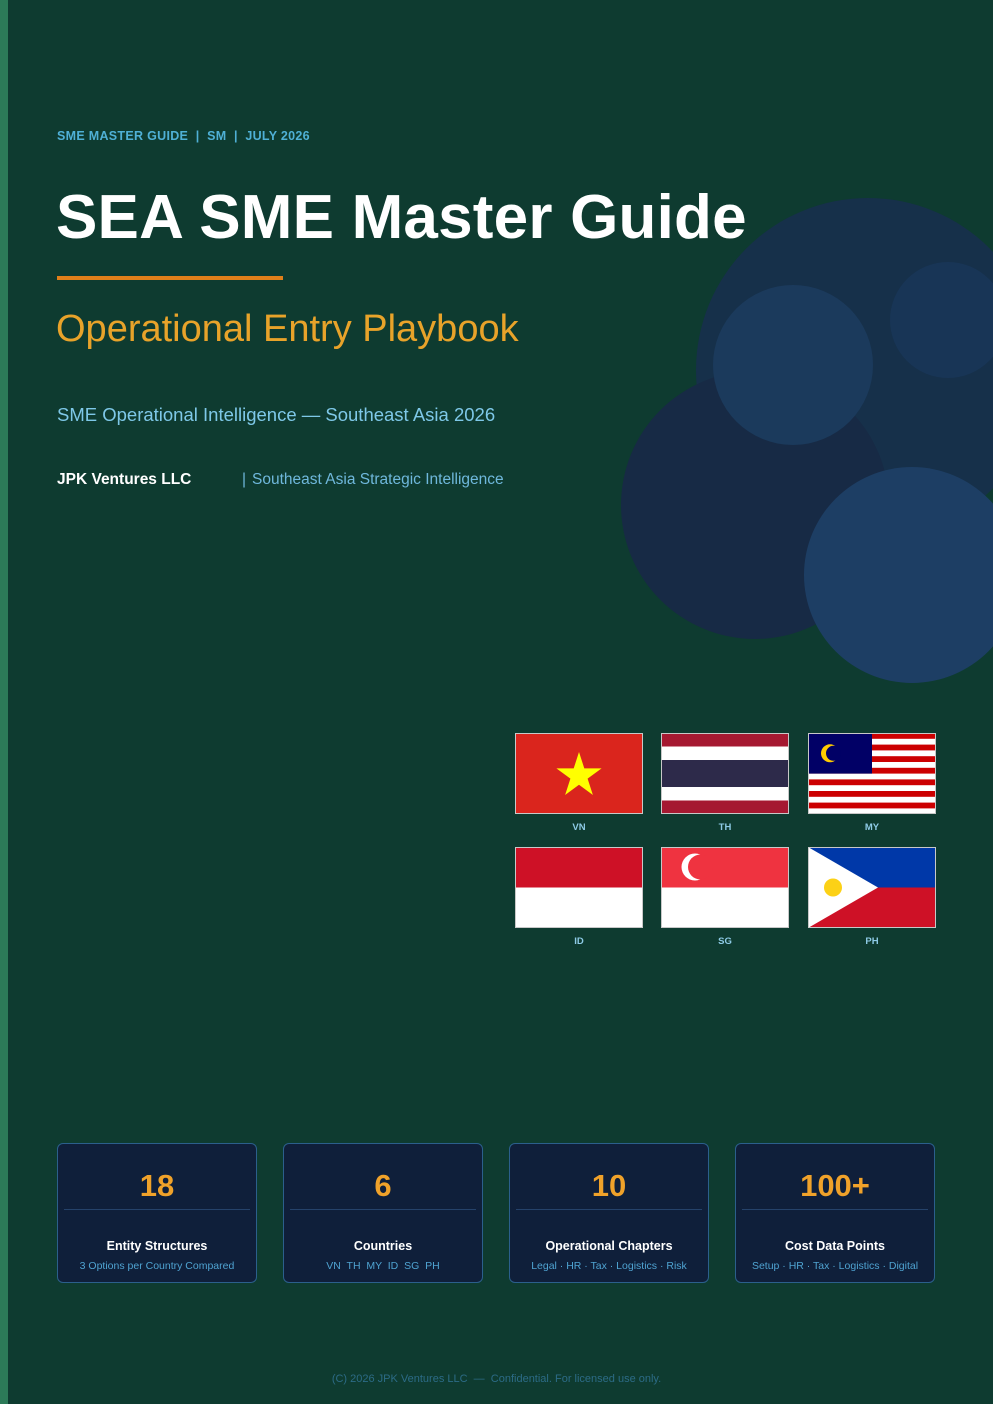  I want to click on stat-label: Operational Chapters, so click(609, 1246).